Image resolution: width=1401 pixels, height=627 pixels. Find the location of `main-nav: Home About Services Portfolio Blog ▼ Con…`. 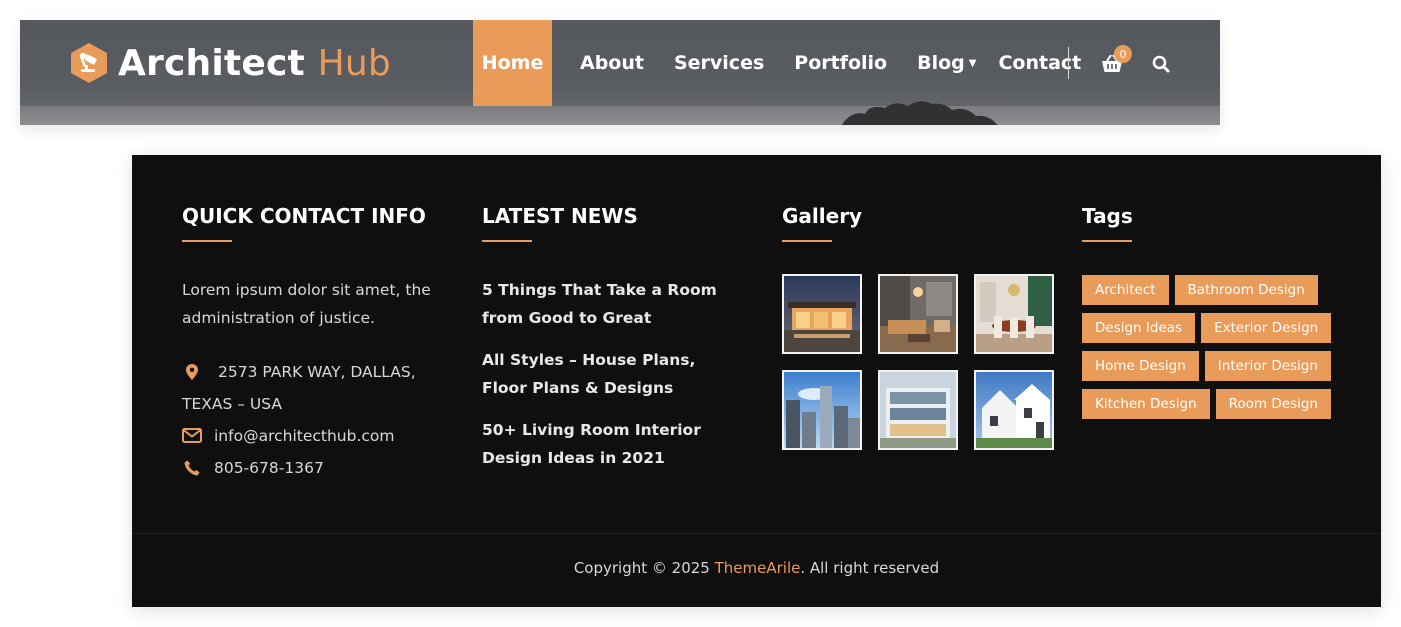

main-nav: Home About Services Portfolio Blog ▼ Con… is located at coordinates (784, 63).